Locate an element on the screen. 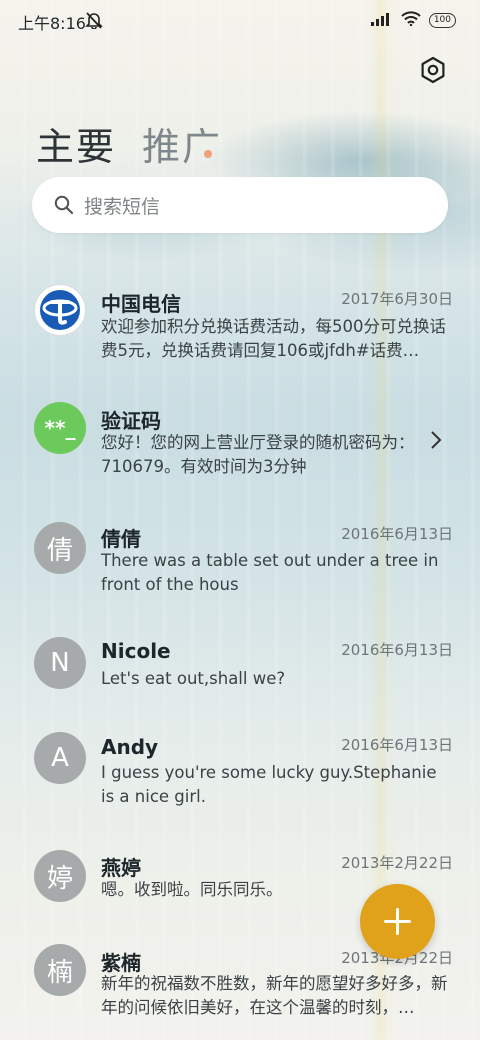 The width and height of the screenshot is (480, 1040). battery-icon: 100 is located at coordinates (442, 20).